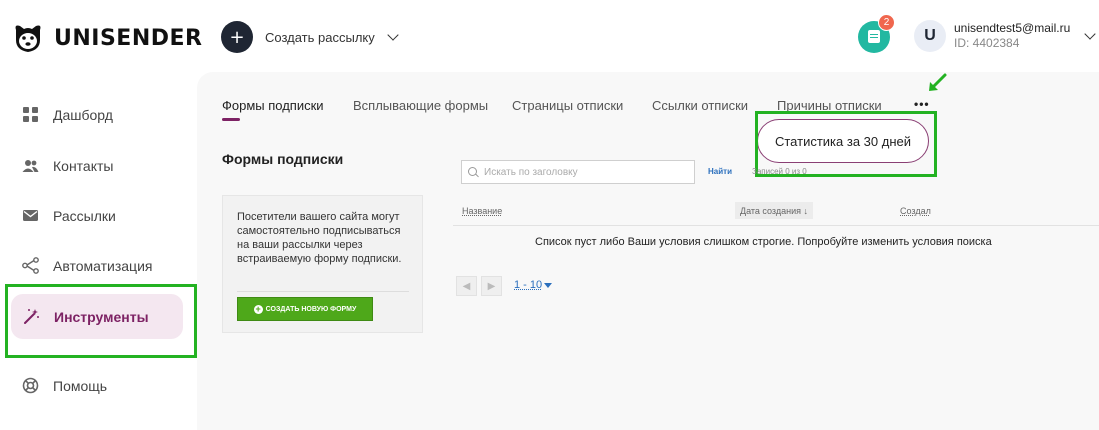  I want to click on sidebar-item-label: Автоматизация, so click(103, 265).